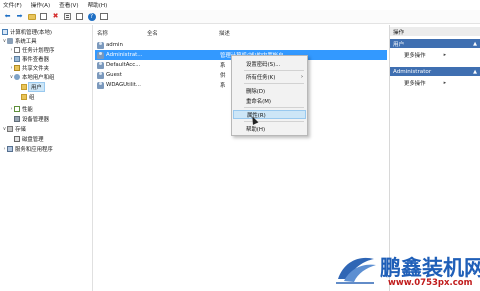 The height and width of the screenshot is (291, 480). I want to click on tree-users: 用户, so click(33, 87).